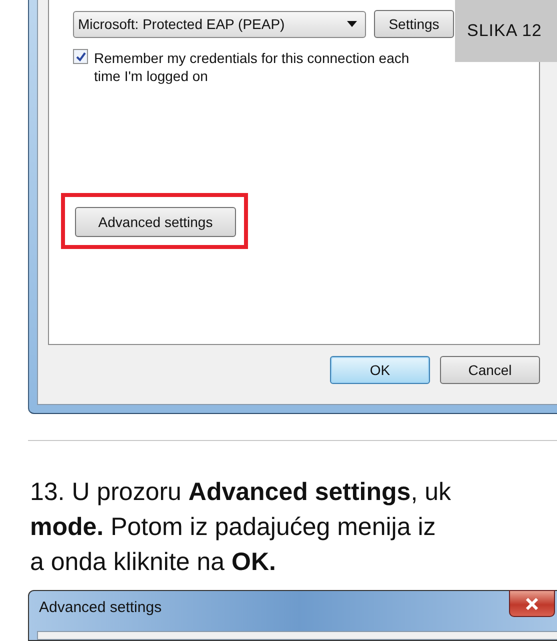 This screenshot has height=641, width=557. What do you see at coordinates (352, 24) in the screenshot?
I see `dropdown-arrow-icon` at bounding box center [352, 24].